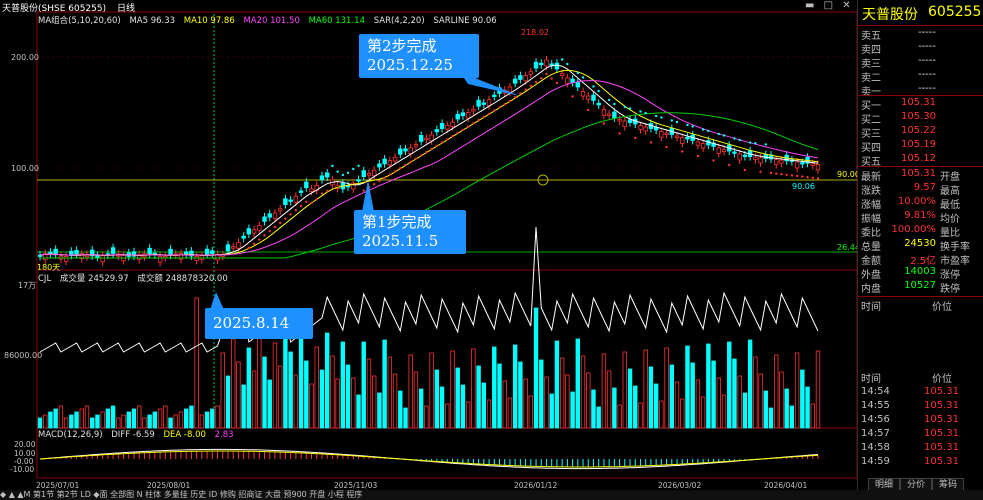 The image size is (983, 500). I want to click on minimize-icon: ▬, so click(809, 5).